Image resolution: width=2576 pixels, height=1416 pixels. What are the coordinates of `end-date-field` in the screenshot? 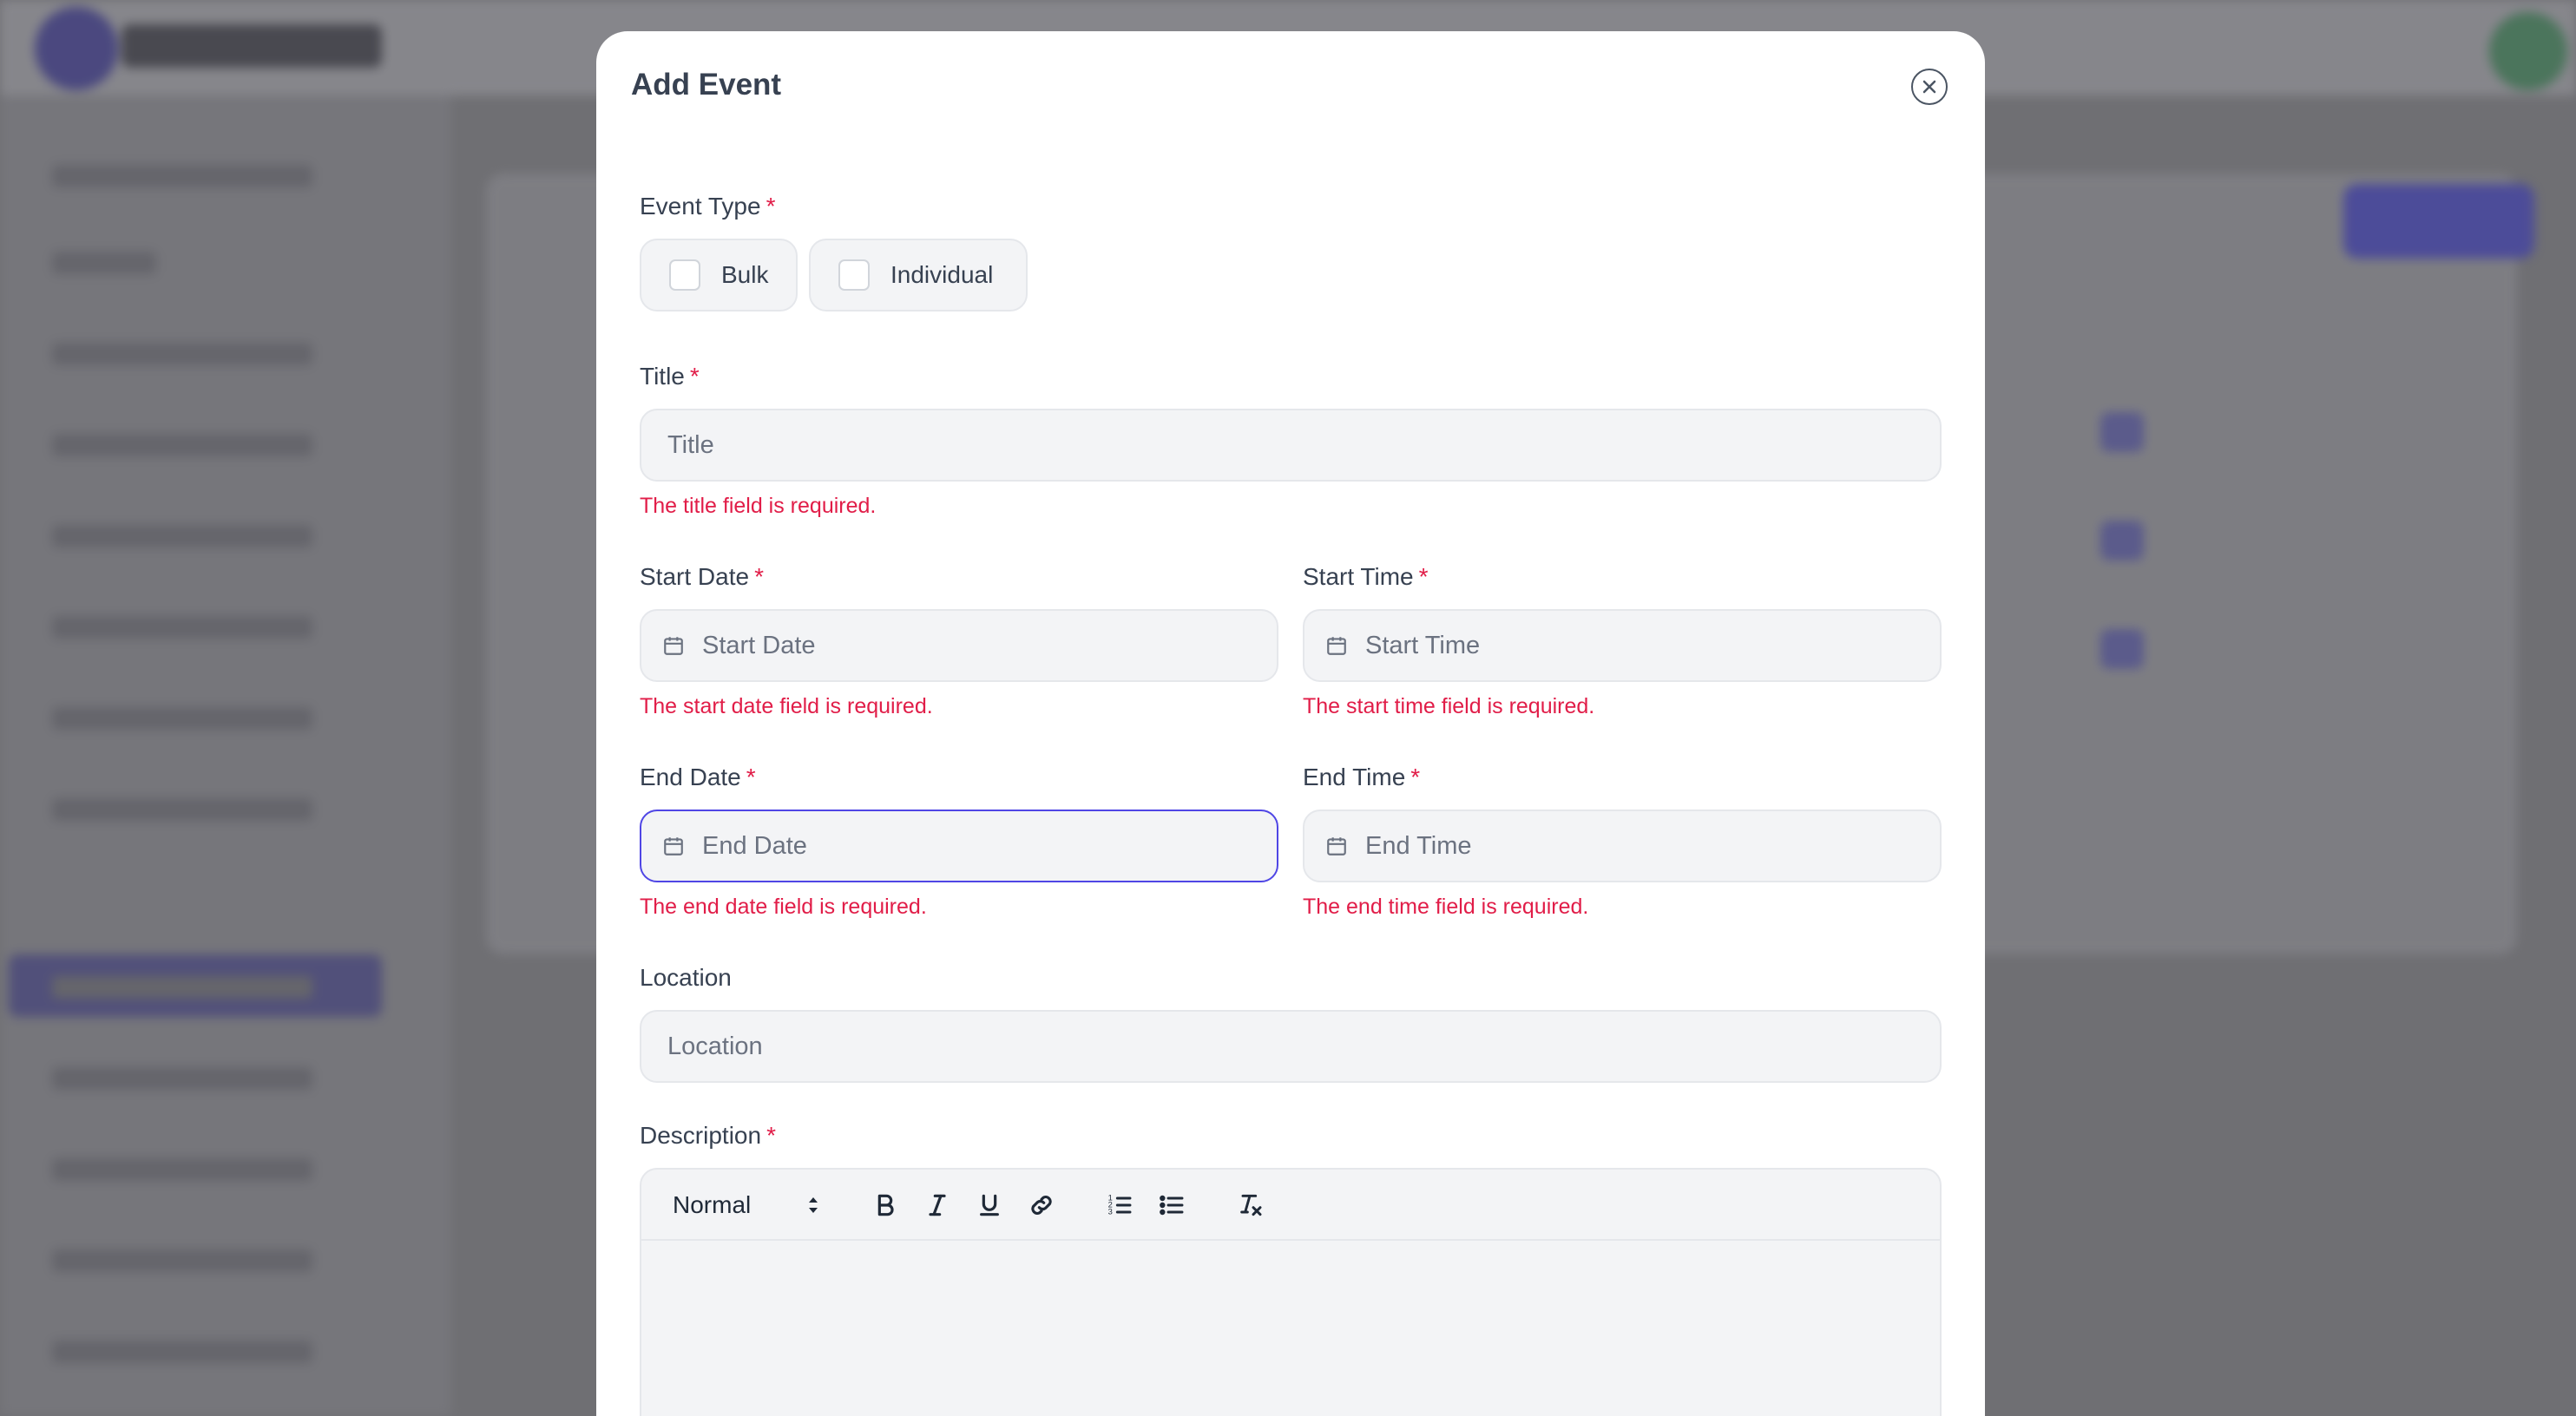 It's located at (959, 846).